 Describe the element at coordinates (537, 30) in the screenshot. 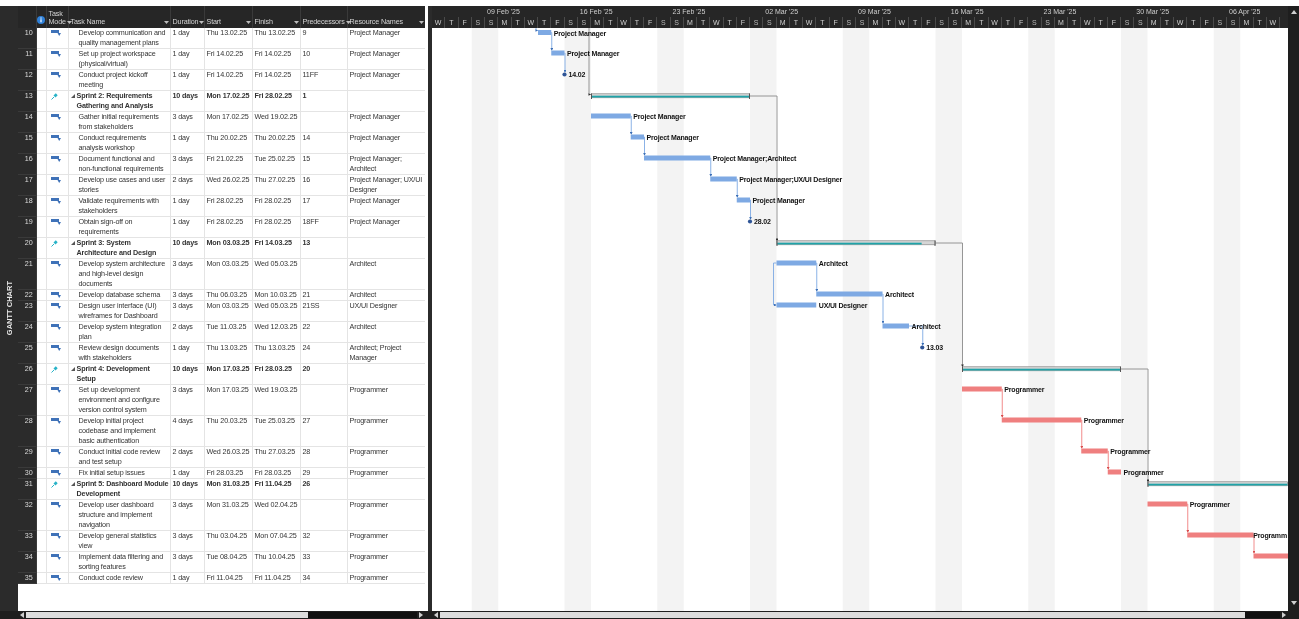

I see `link-arrow` at that location.